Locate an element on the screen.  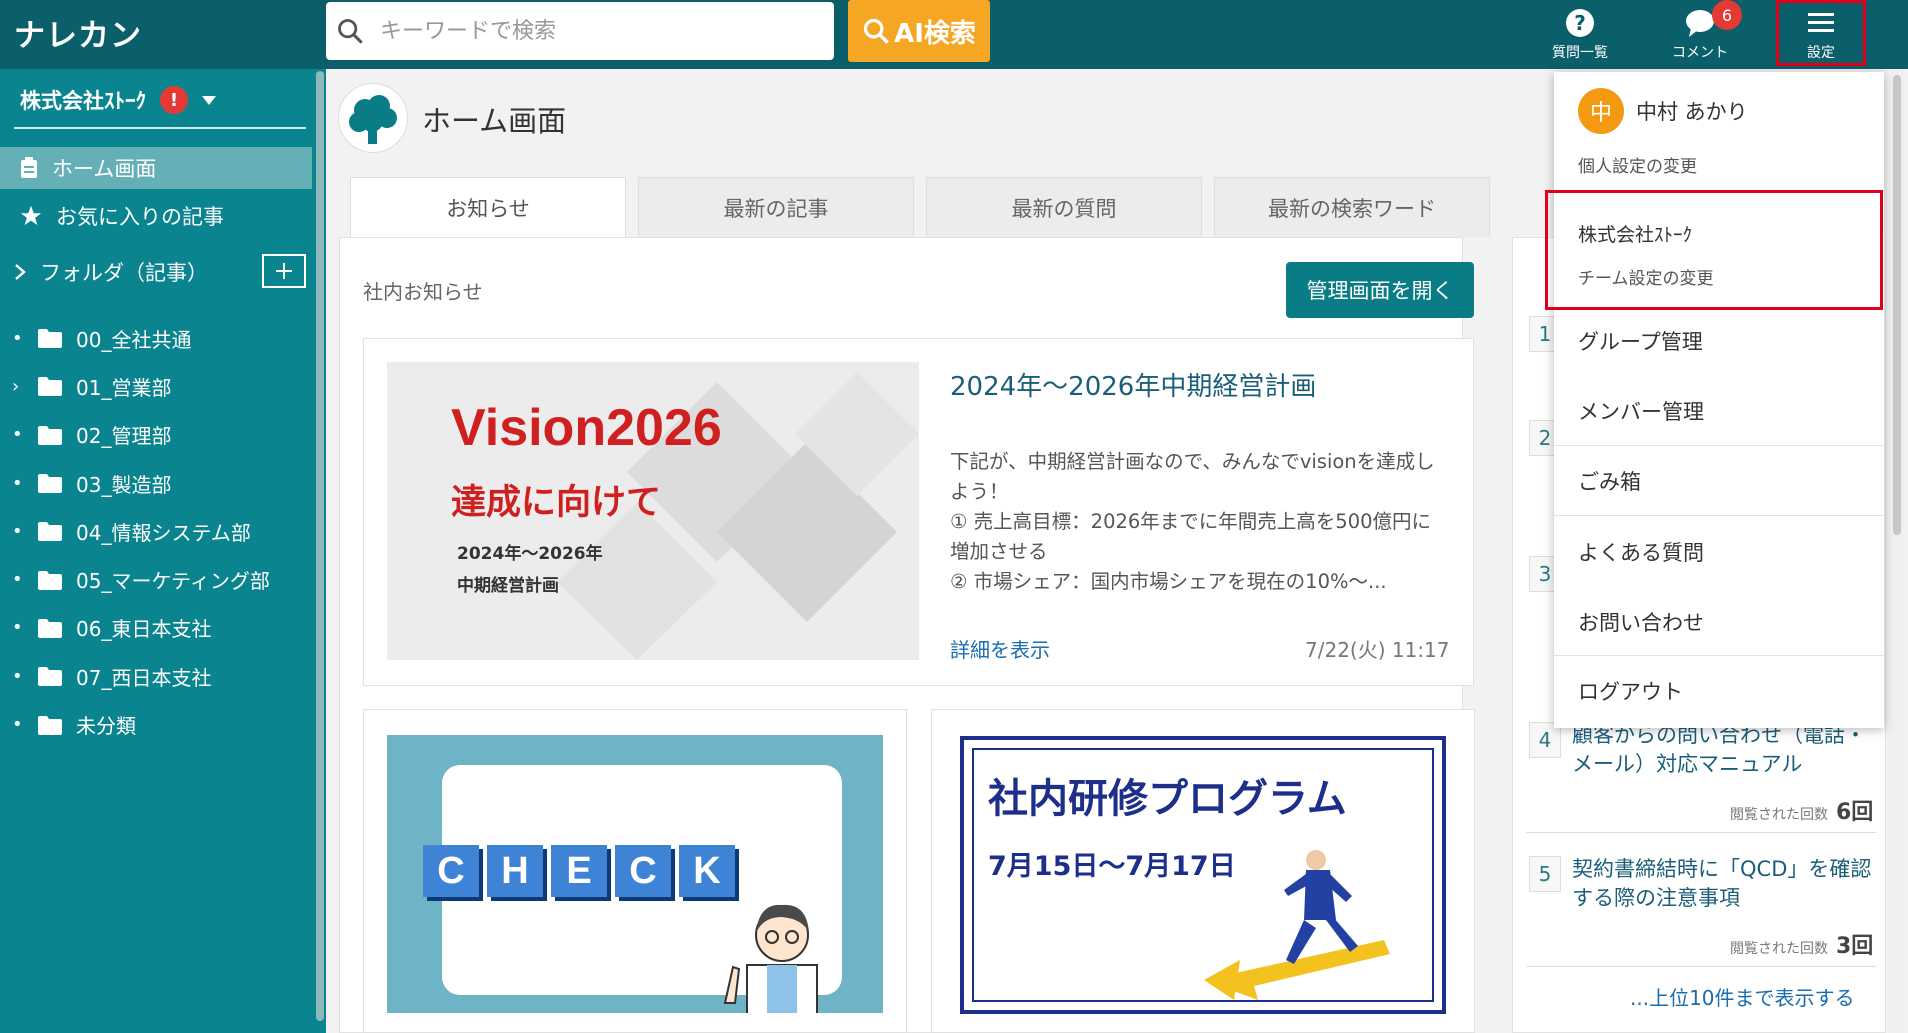
rank-title: 顧客からの問い合わせ（電話・メール）対応マニュアル is located at coordinates (1722, 750).